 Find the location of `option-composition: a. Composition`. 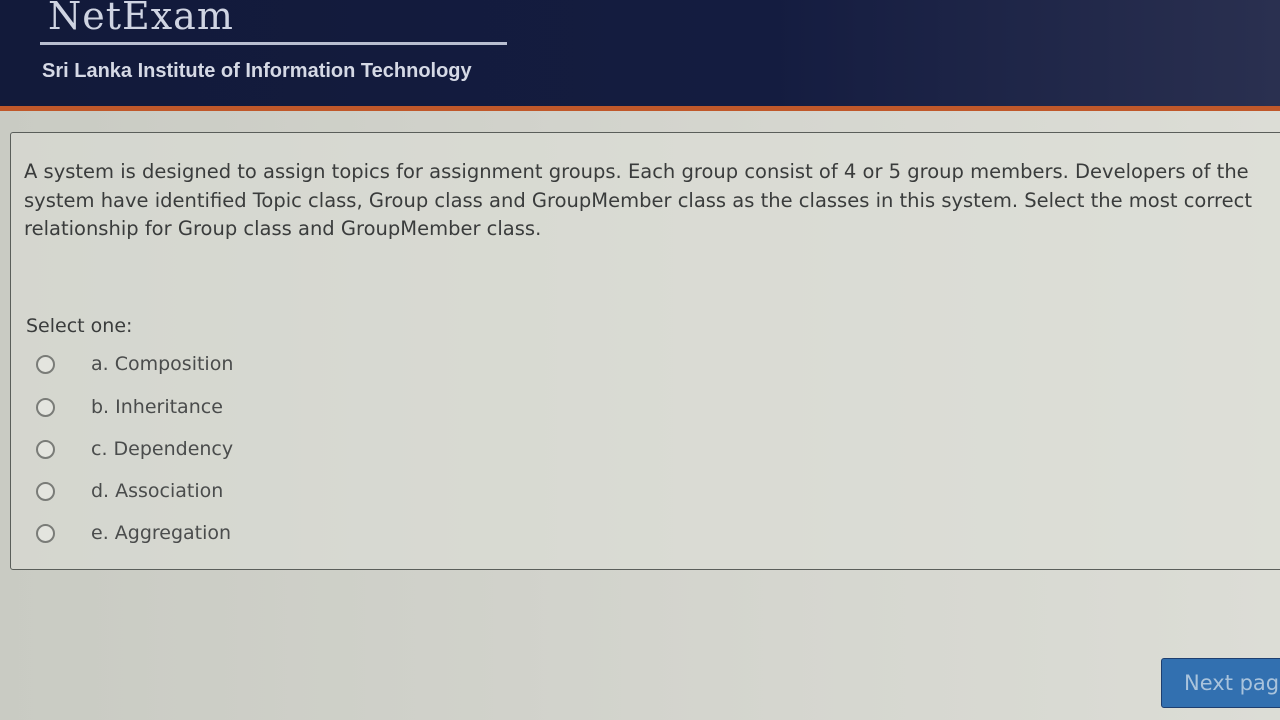

option-composition: a. Composition is located at coordinates (134, 364).